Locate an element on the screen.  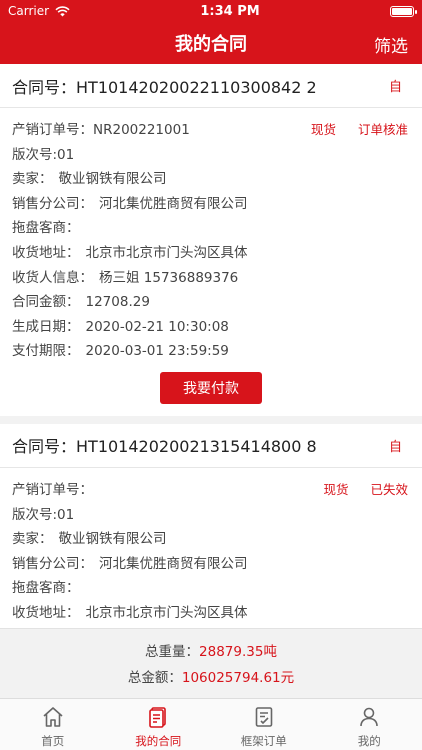
deadline-row: 支付期限： 2020-03-01 23:59:59 is located at coordinates (120, 351).